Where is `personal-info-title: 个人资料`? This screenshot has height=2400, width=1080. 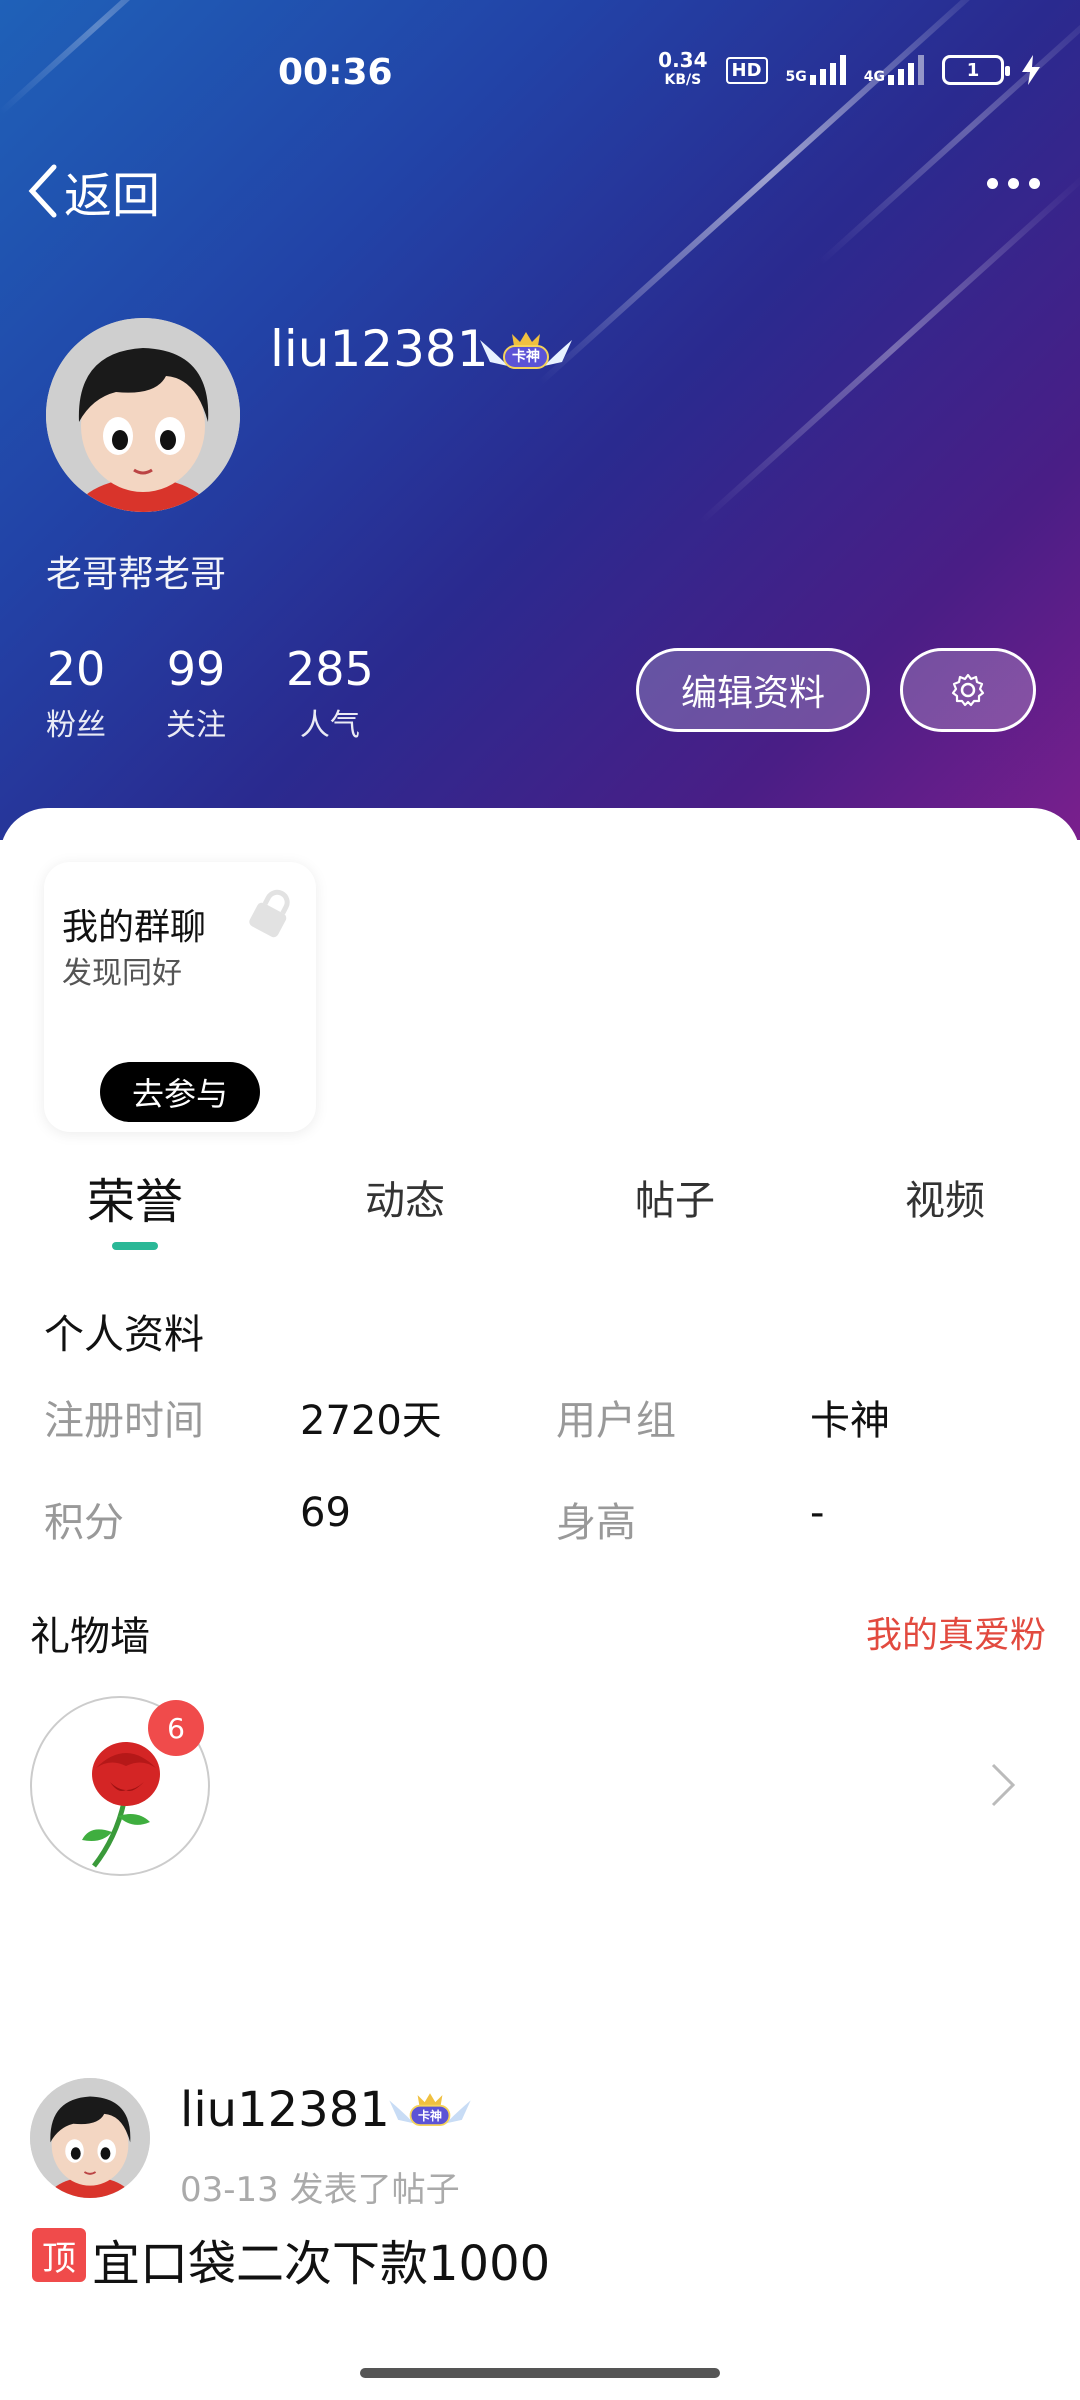
personal-info-title: 个人资料 is located at coordinates (124, 1335).